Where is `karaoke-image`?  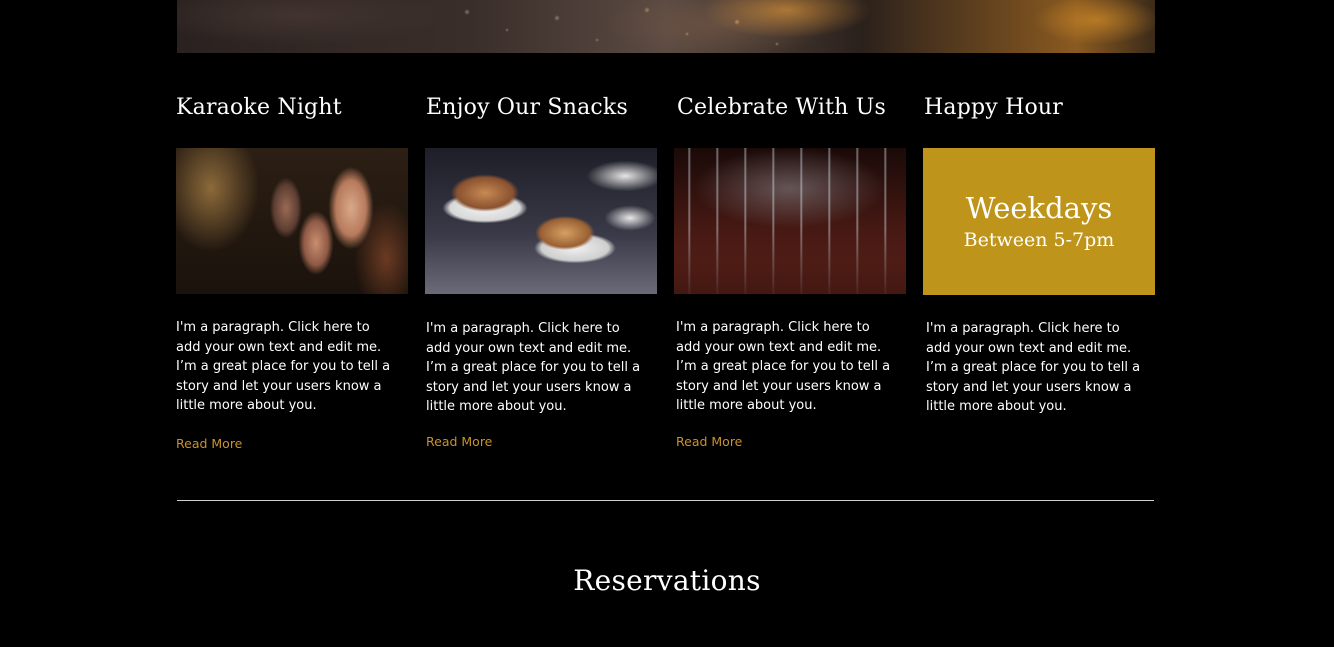
karaoke-image is located at coordinates (292, 221).